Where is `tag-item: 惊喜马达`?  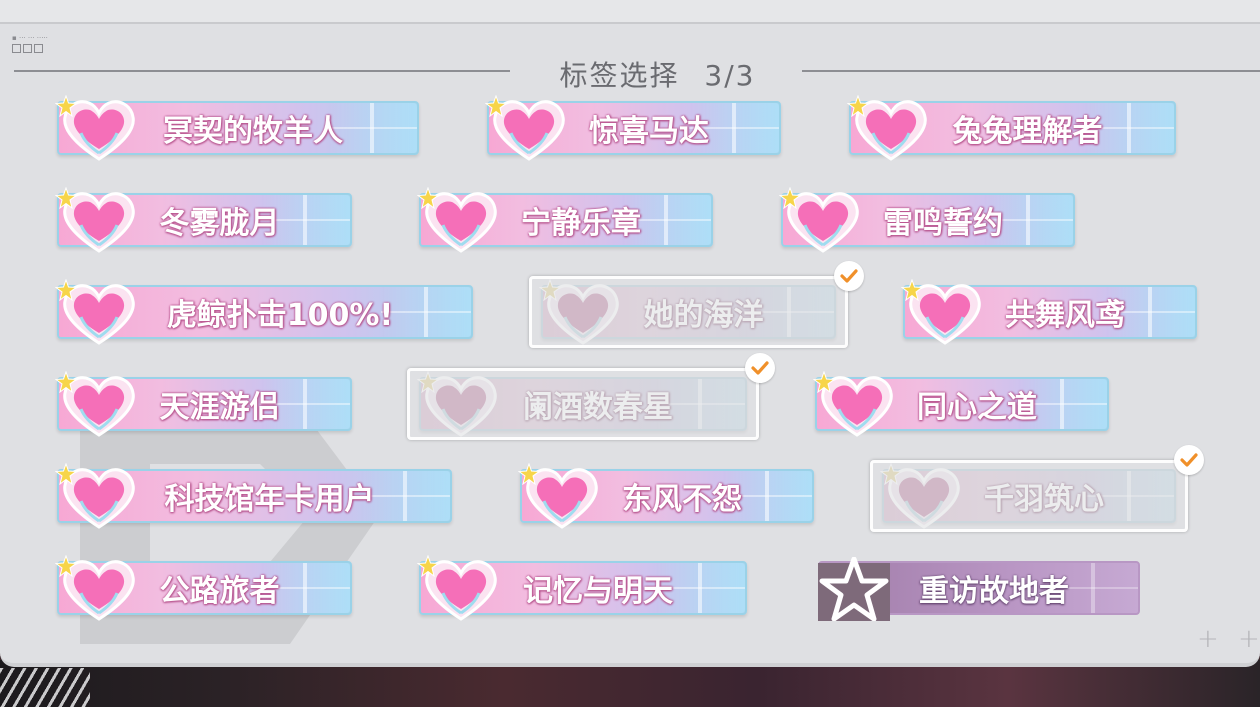 tag-item: 惊喜马达 is located at coordinates (633, 128).